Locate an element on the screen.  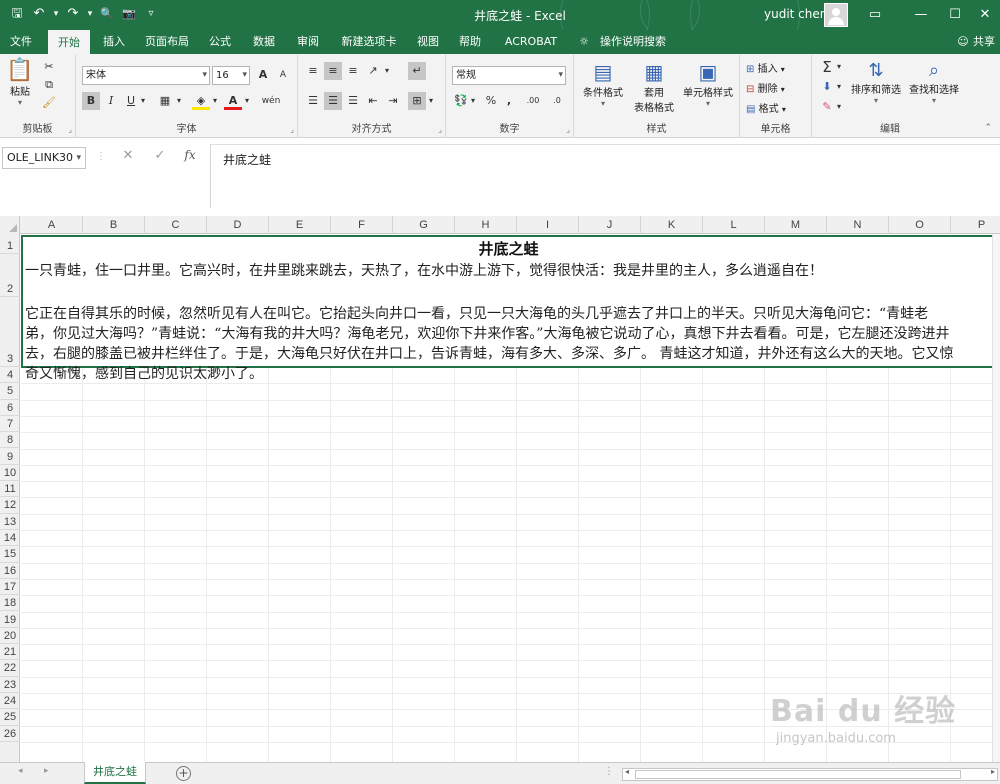
row-header-23: 23 is located at coordinates (10, 685).